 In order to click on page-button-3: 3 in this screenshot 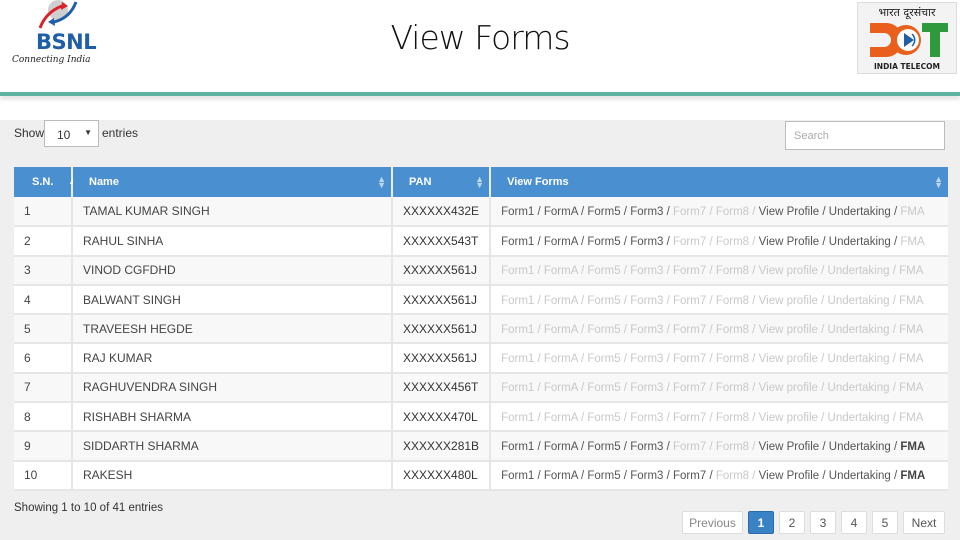, I will do `click(823, 522)`.